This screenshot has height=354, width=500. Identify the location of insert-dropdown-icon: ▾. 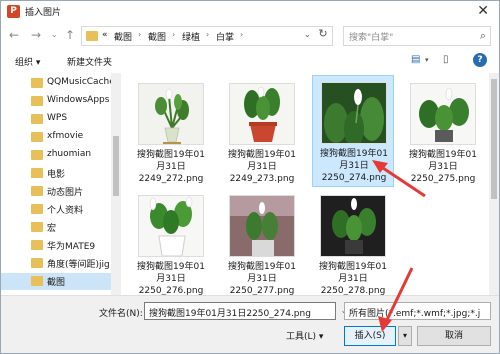
(405, 336).